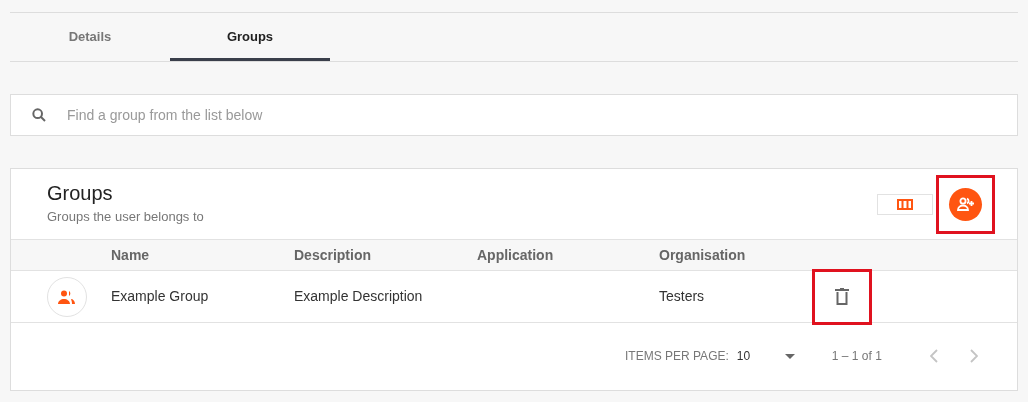 Image resolution: width=1028 pixels, height=402 pixels. I want to click on add-user-icon, so click(965, 204).